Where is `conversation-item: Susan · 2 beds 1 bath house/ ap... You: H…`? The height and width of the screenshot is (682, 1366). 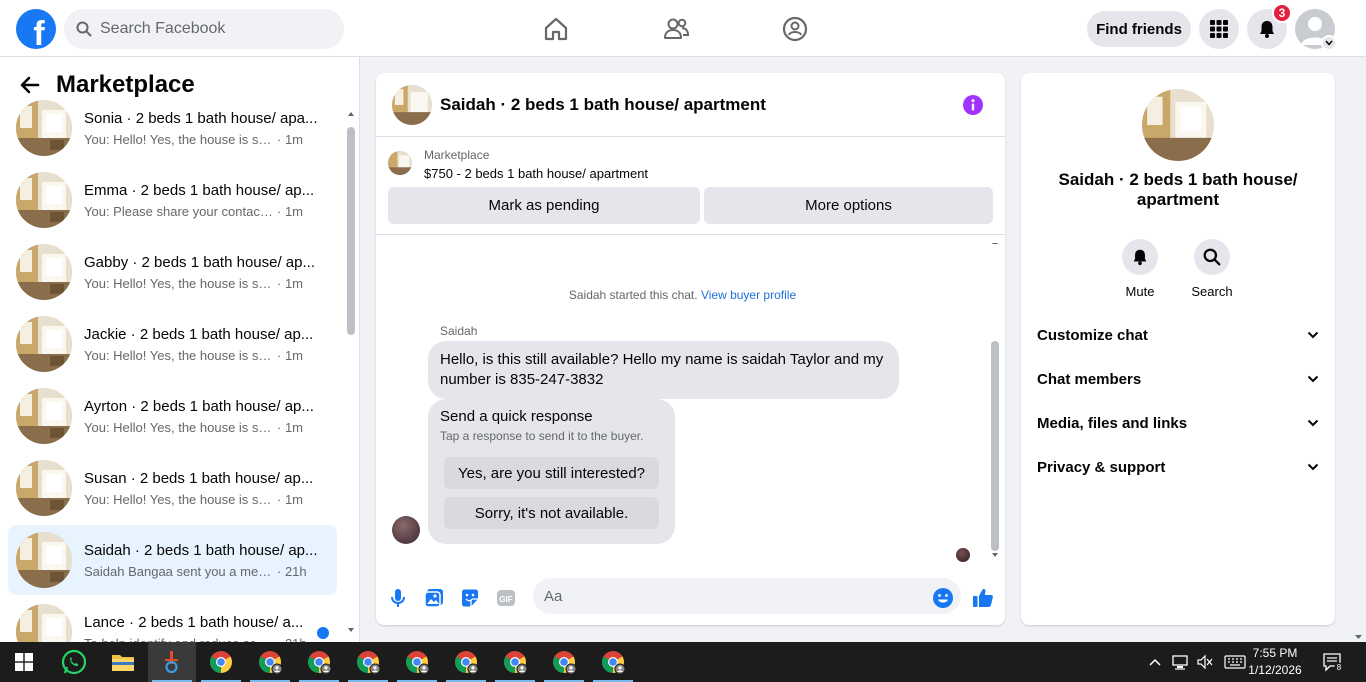
conversation-item: Susan · 2 beds 1 bath house/ ap... You: H… is located at coordinates (172, 488).